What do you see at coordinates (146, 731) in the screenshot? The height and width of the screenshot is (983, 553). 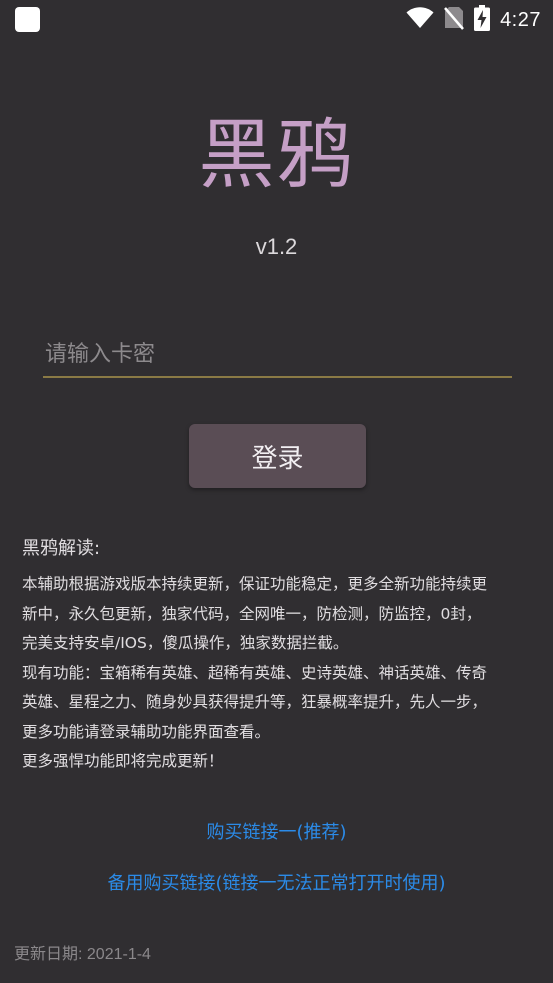 I see `description-line: 更多功能请登录辅助功能界面查看。` at bounding box center [146, 731].